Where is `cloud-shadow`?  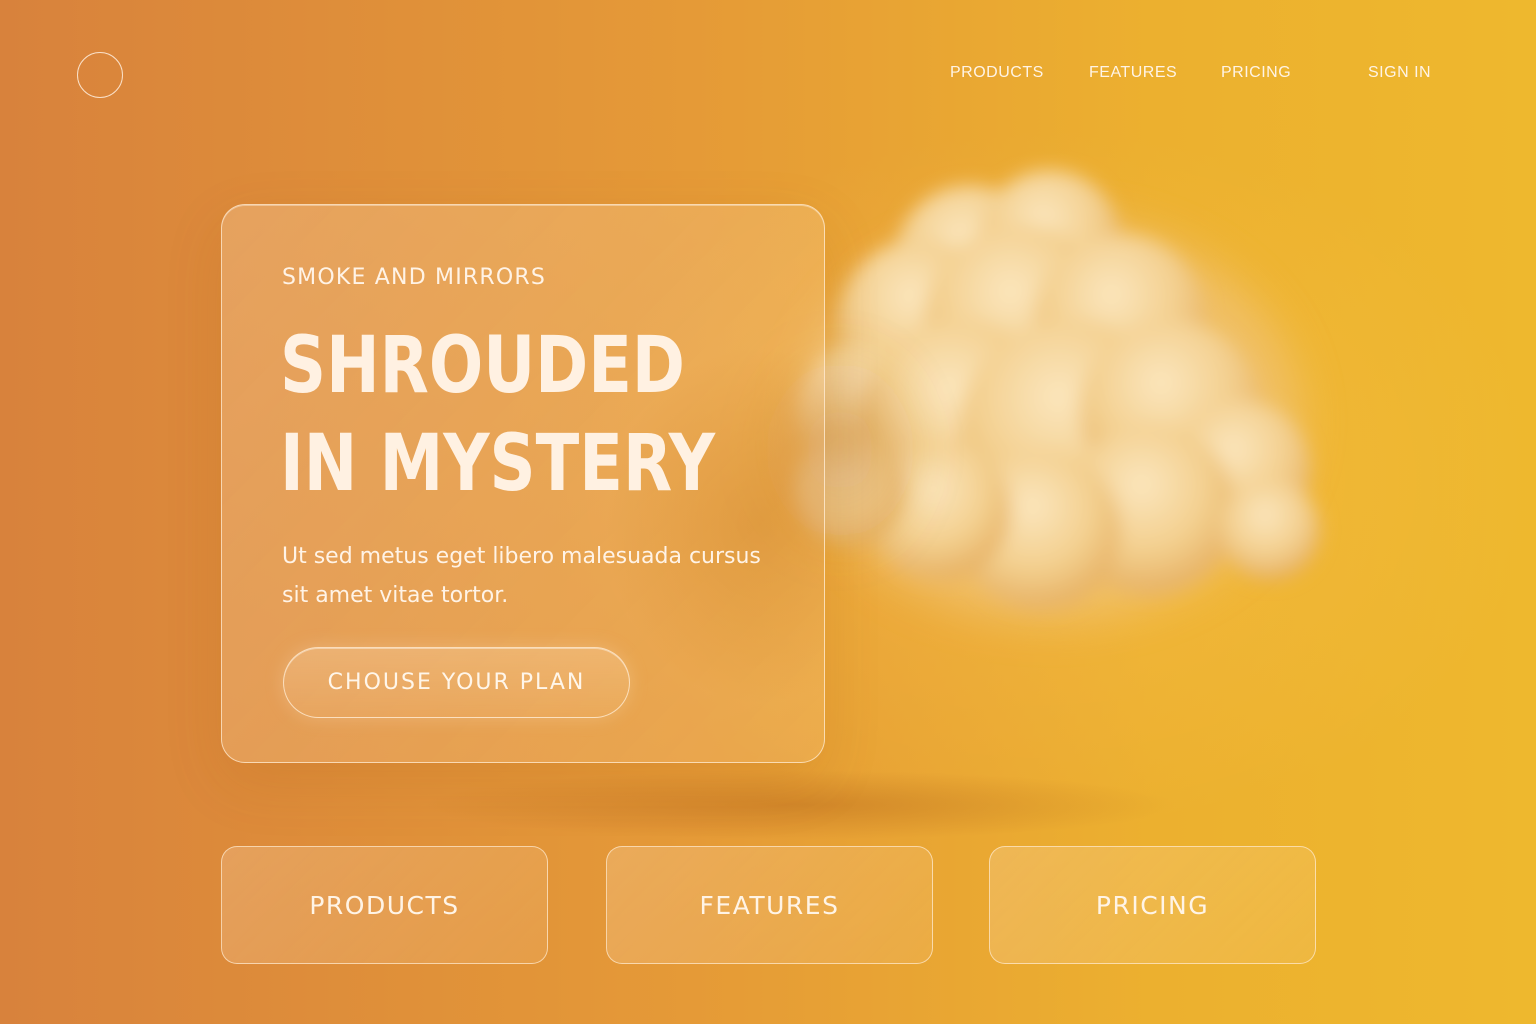 cloud-shadow is located at coordinates (800, 805).